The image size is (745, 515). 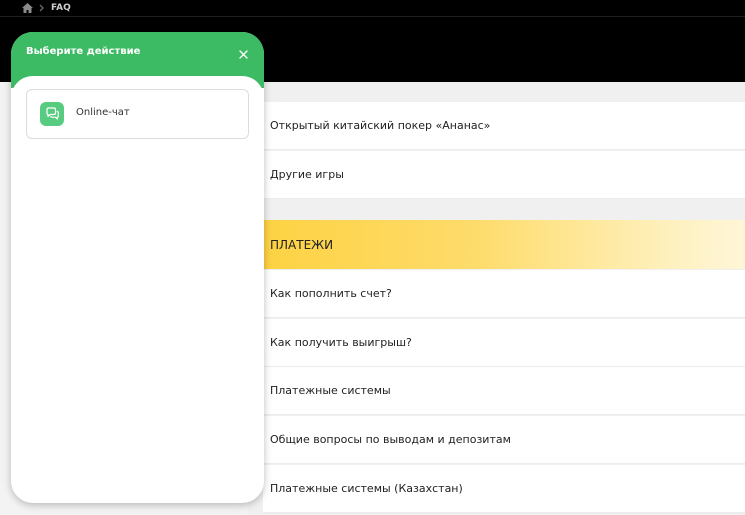 I want to click on faq-item-label: Другие игры, so click(x=307, y=174).